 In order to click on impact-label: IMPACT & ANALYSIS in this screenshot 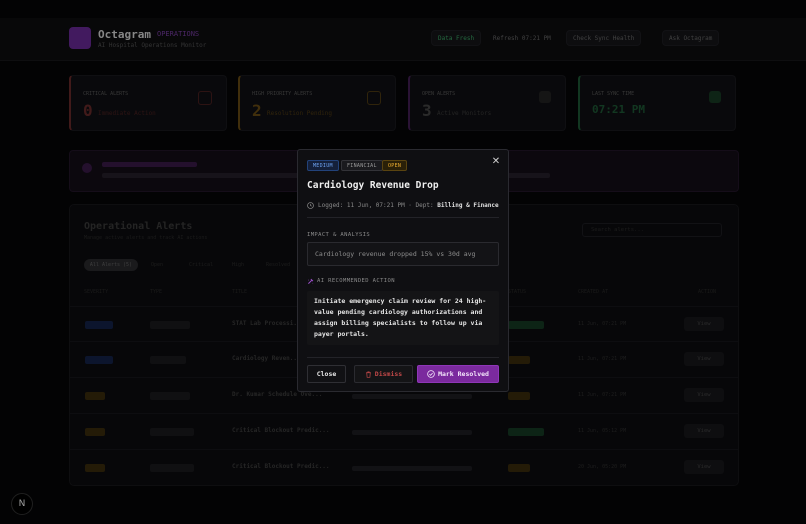, I will do `click(339, 235)`.